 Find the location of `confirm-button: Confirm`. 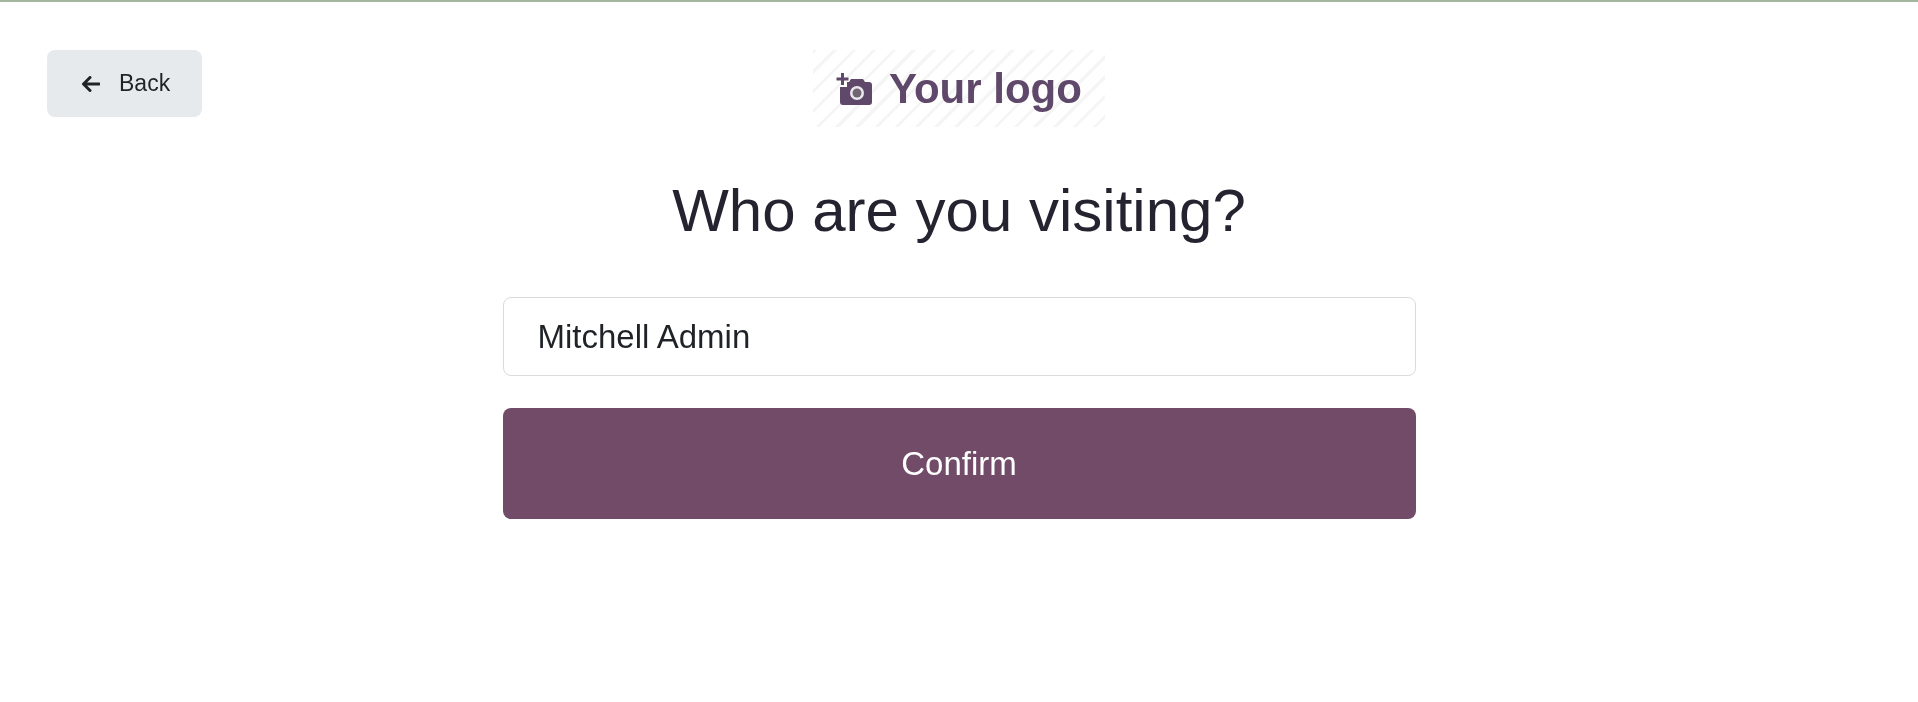

confirm-button: Confirm is located at coordinates (959, 463).